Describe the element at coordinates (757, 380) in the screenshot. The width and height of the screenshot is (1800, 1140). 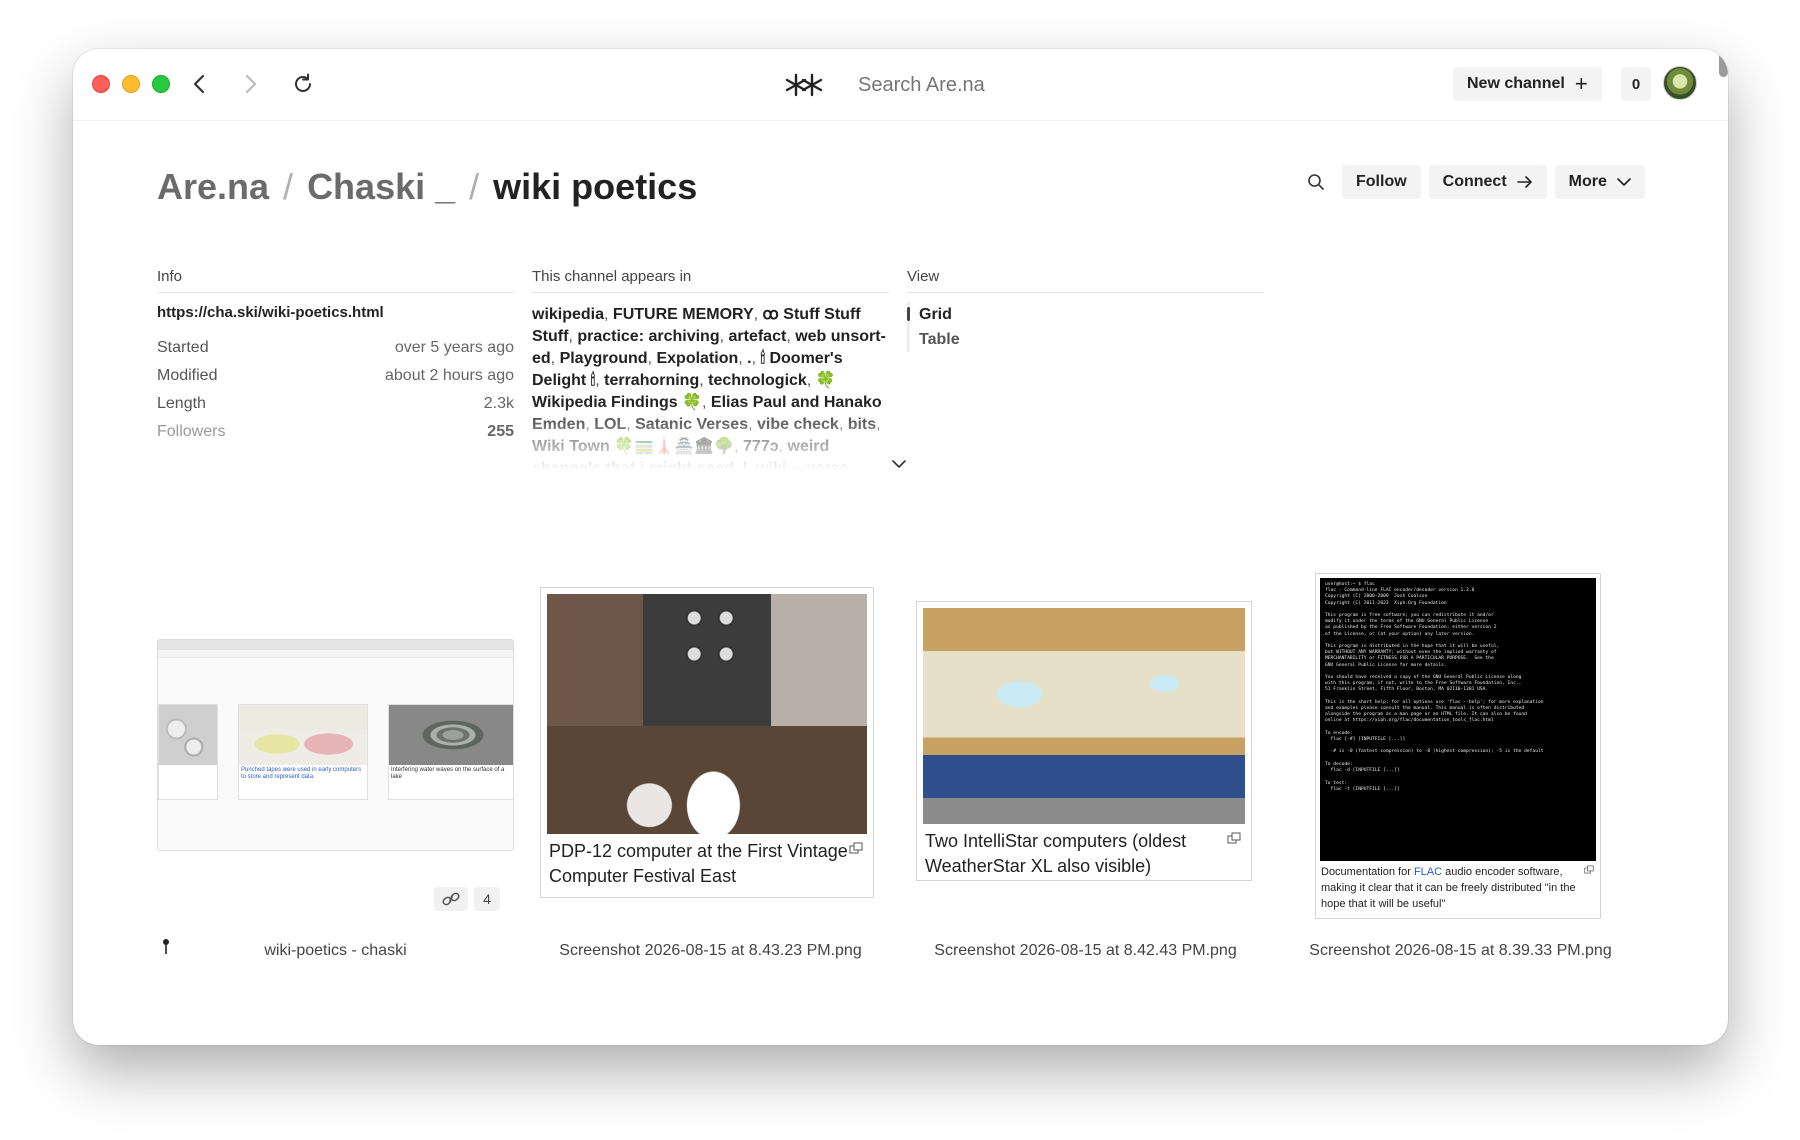
I see `appears-in-channel-link: technologick` at that location.